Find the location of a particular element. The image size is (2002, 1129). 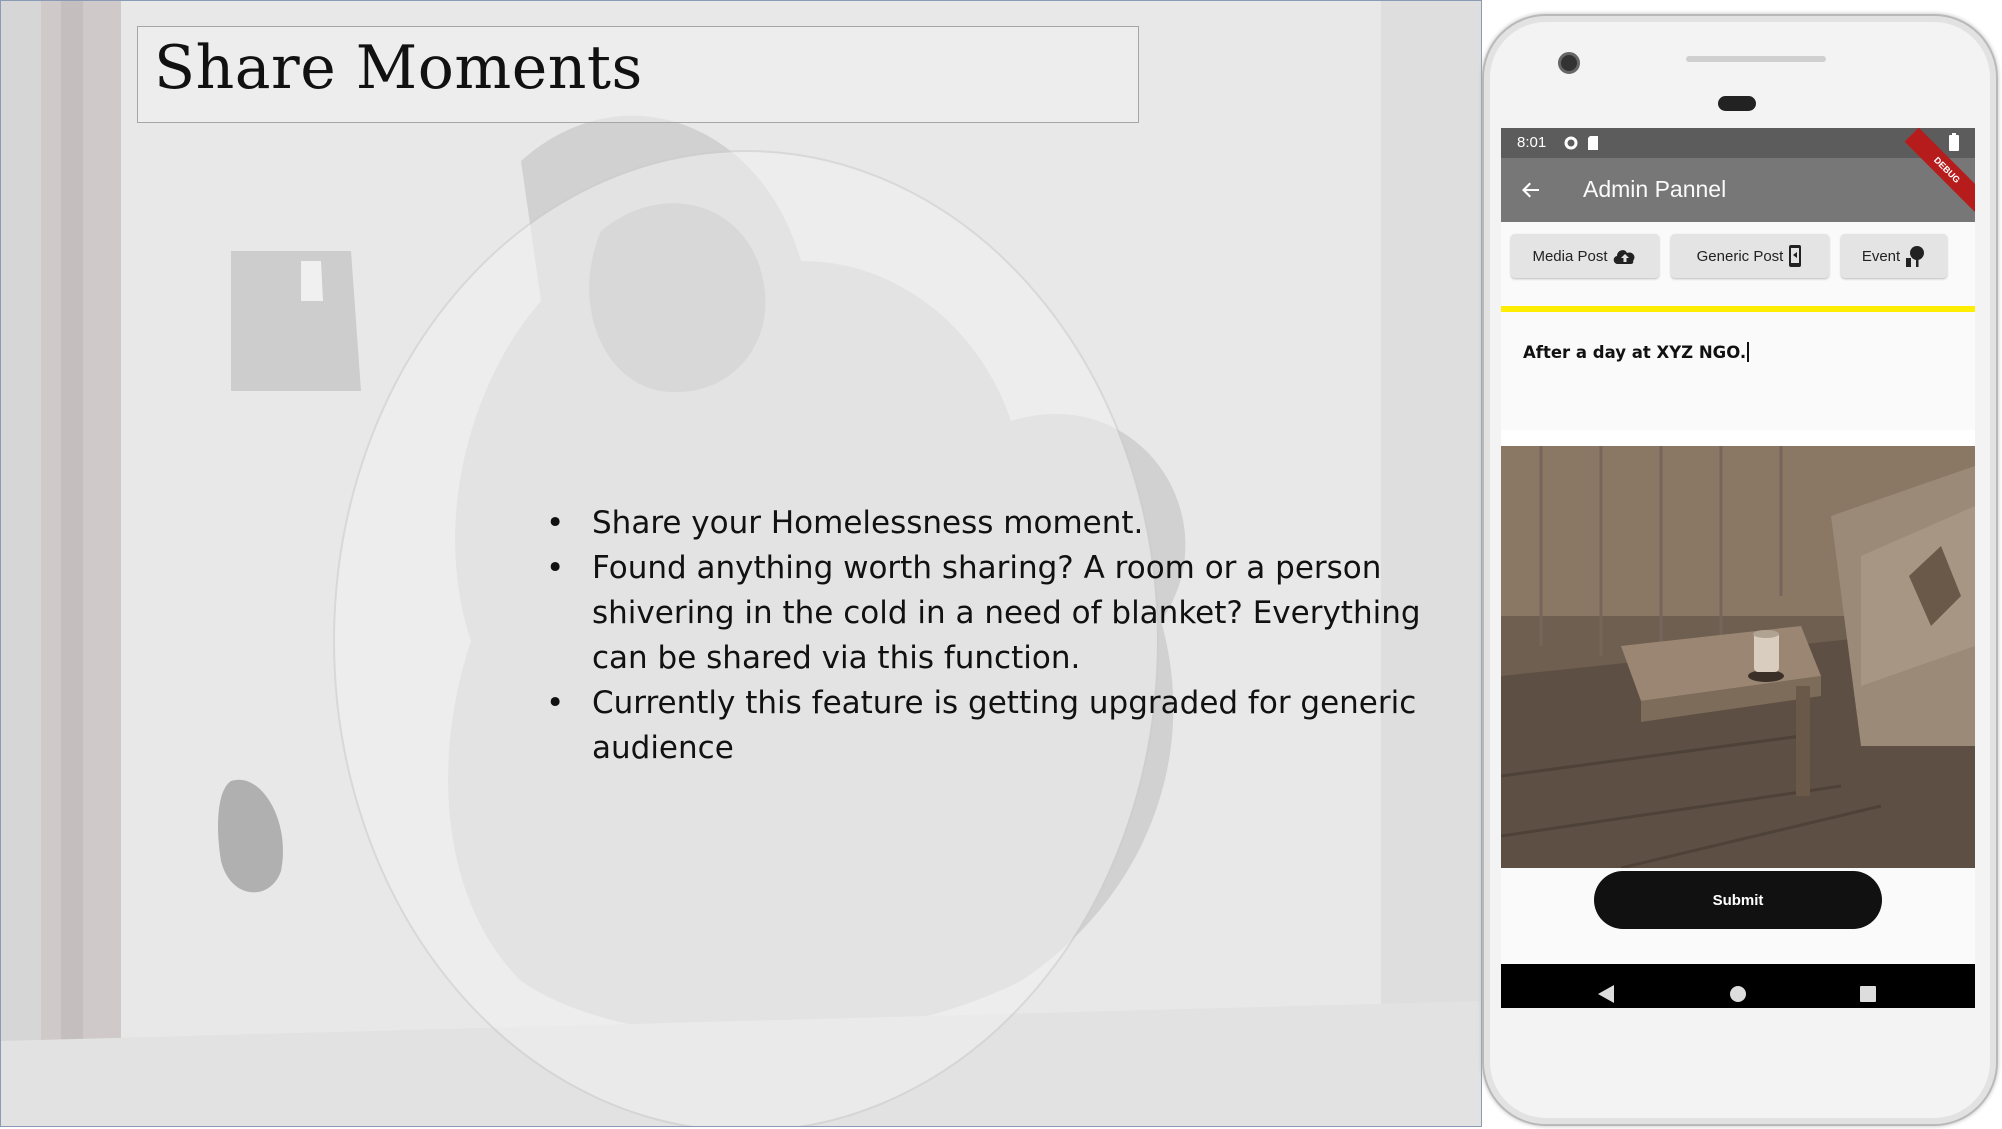

bullet-text: Share your Homelessness moment. is located at coordinates (868, 523).